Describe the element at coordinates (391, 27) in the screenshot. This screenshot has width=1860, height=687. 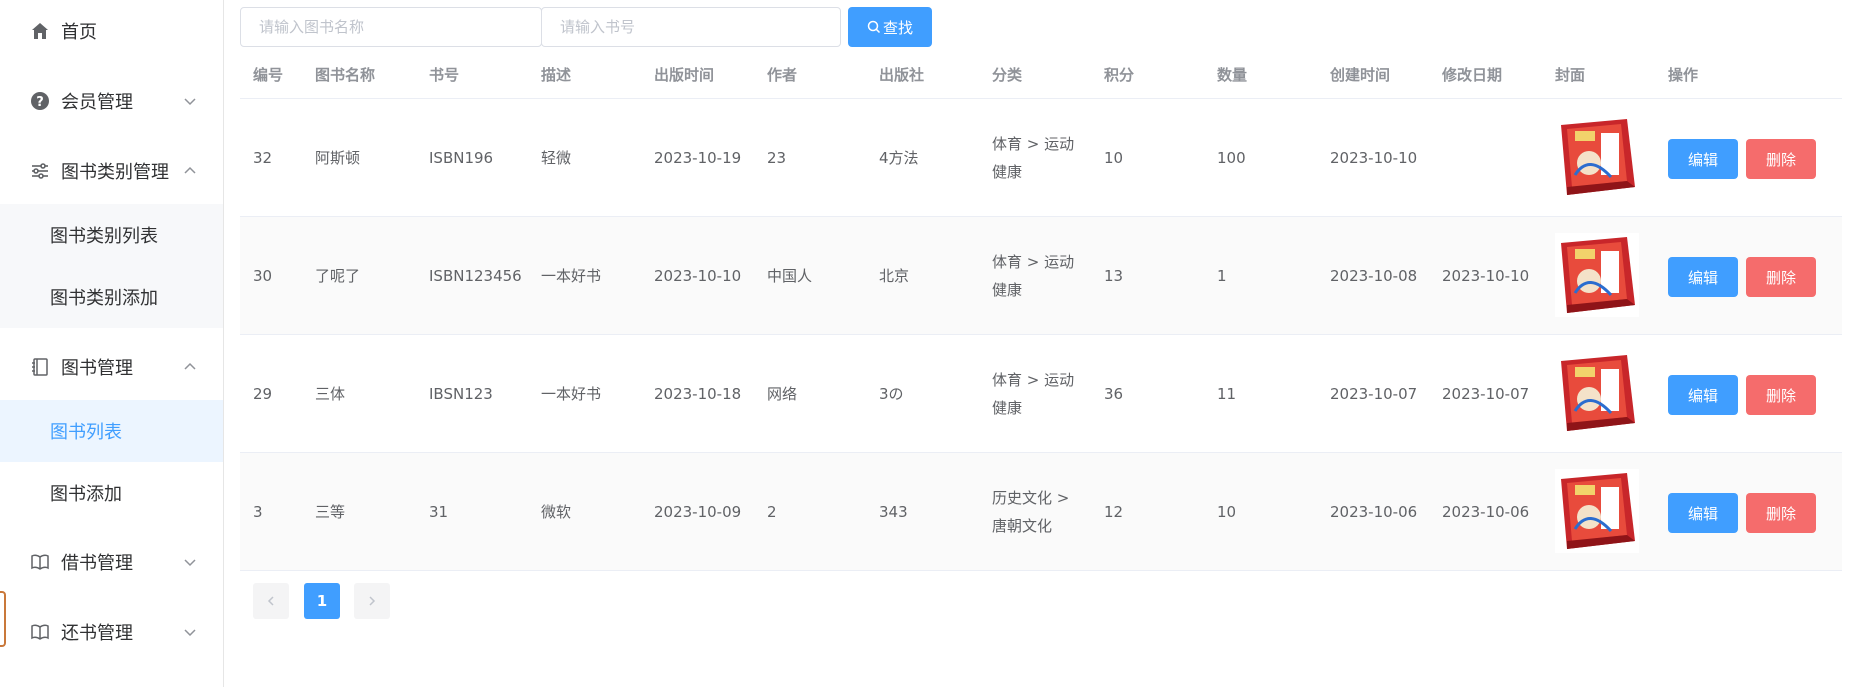
I see `book-name-search-input` at that location.